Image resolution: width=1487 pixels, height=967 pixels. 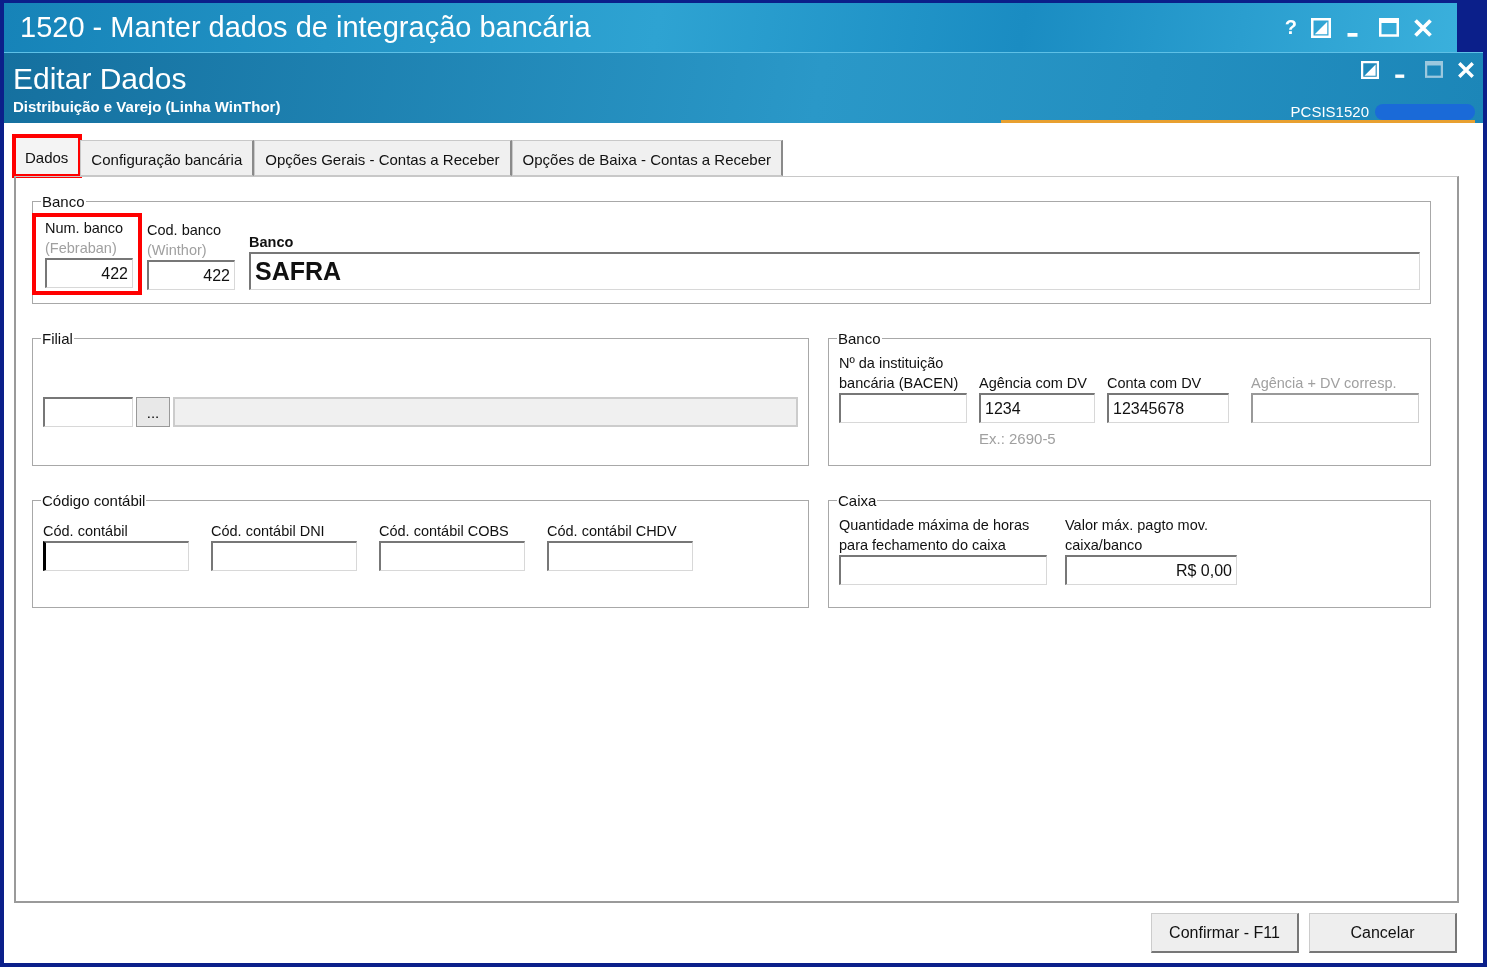 I want to click on field-label: Valor máx. pagto mov. caixa/banco, so click(x=1137, y=535).